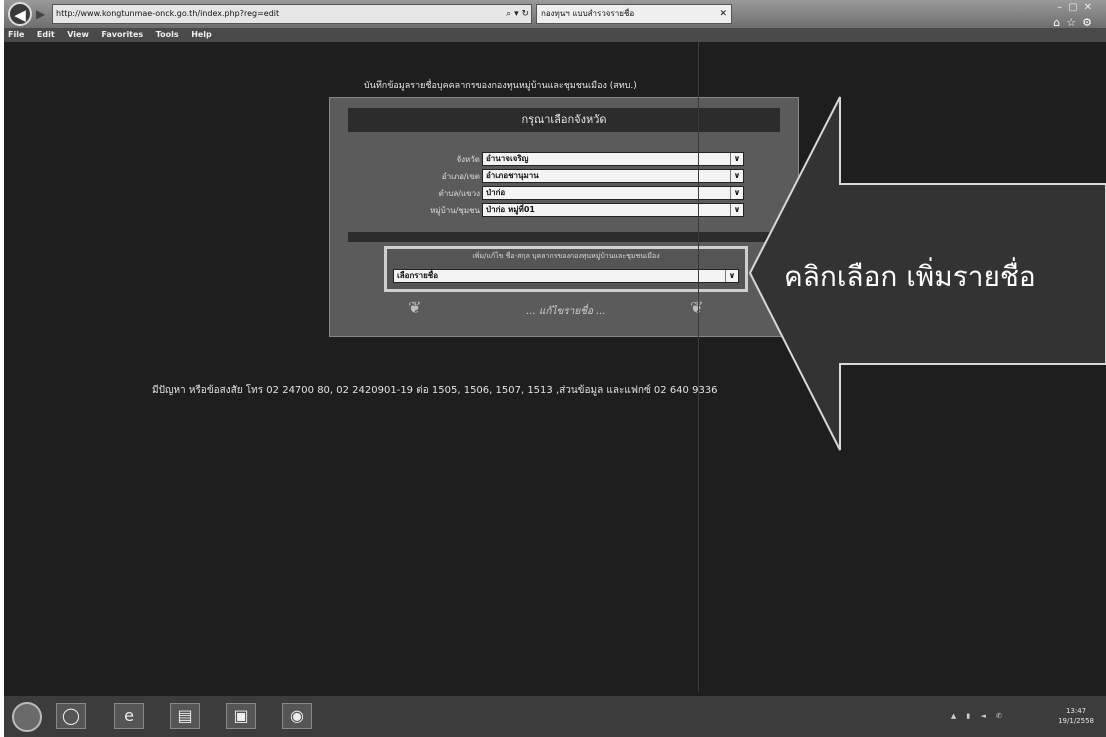 The width and height of the screenshot is (1106, 737). What do you see at coordinates (1076, 716) in the screenshot?
I see `clock: 13:47 19/1/2558` at bounding box center [1076, 716].